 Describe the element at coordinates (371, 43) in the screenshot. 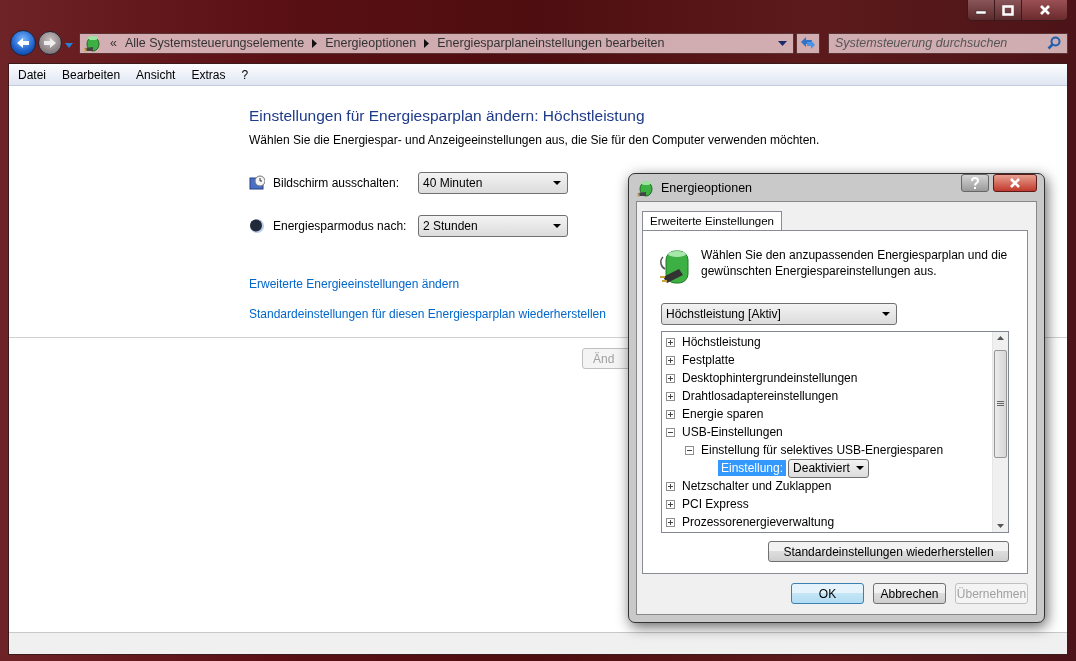

I see `breadcrumb-item: Energieoptionen` at that location.